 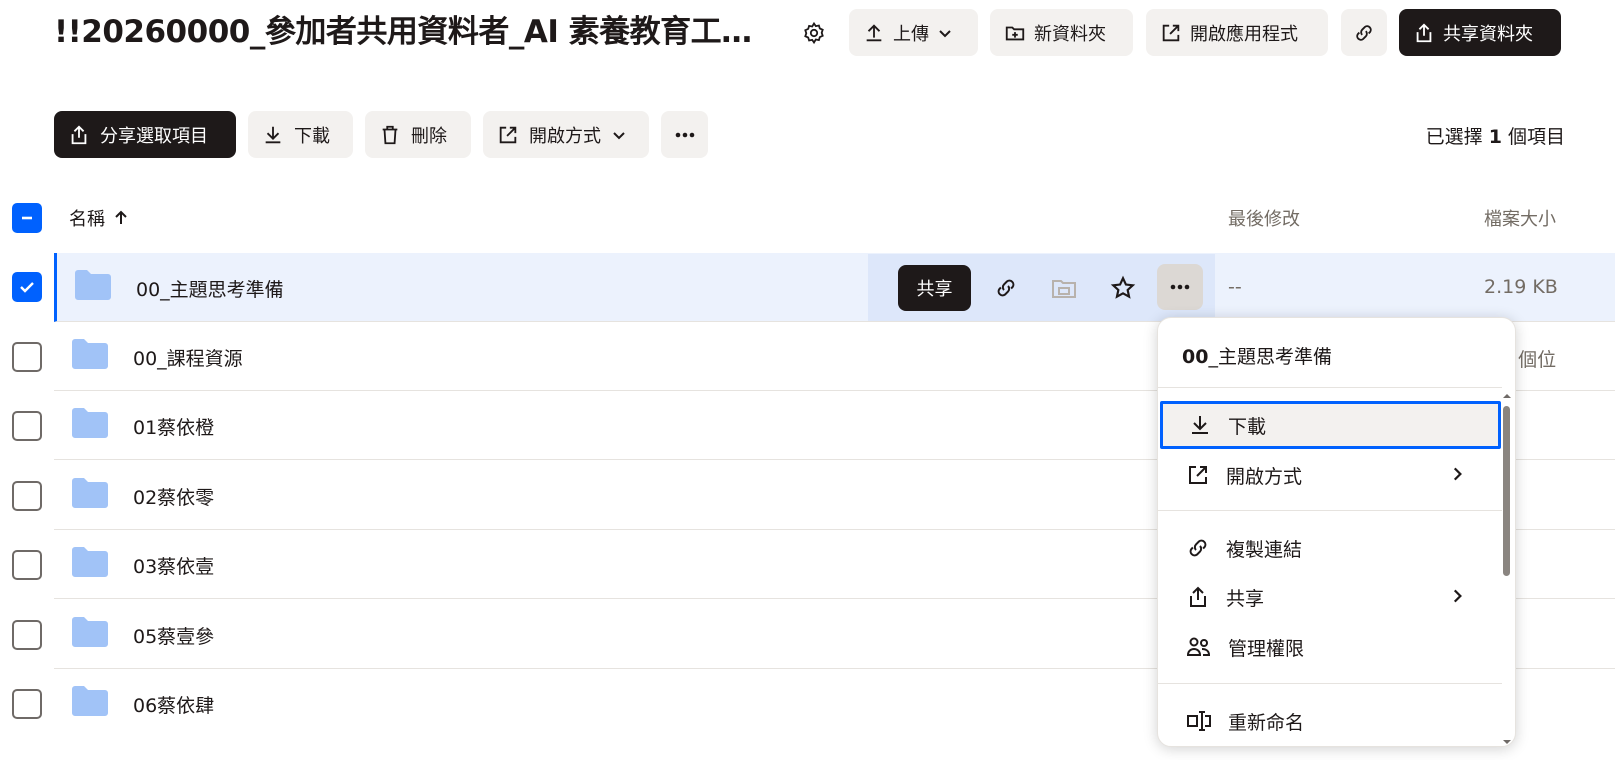 I want to click on download-button: 下載, so click(x=300, y=134).